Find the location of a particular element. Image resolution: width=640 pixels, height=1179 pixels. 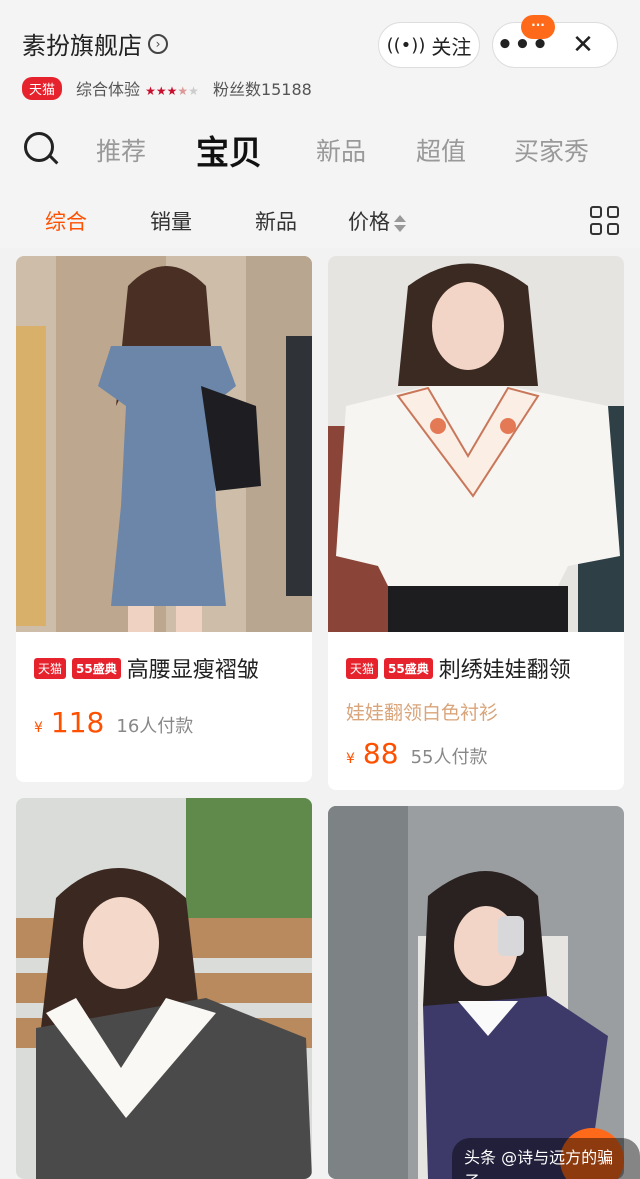

sort-new: 新品 is located at coordinates (276, 221).